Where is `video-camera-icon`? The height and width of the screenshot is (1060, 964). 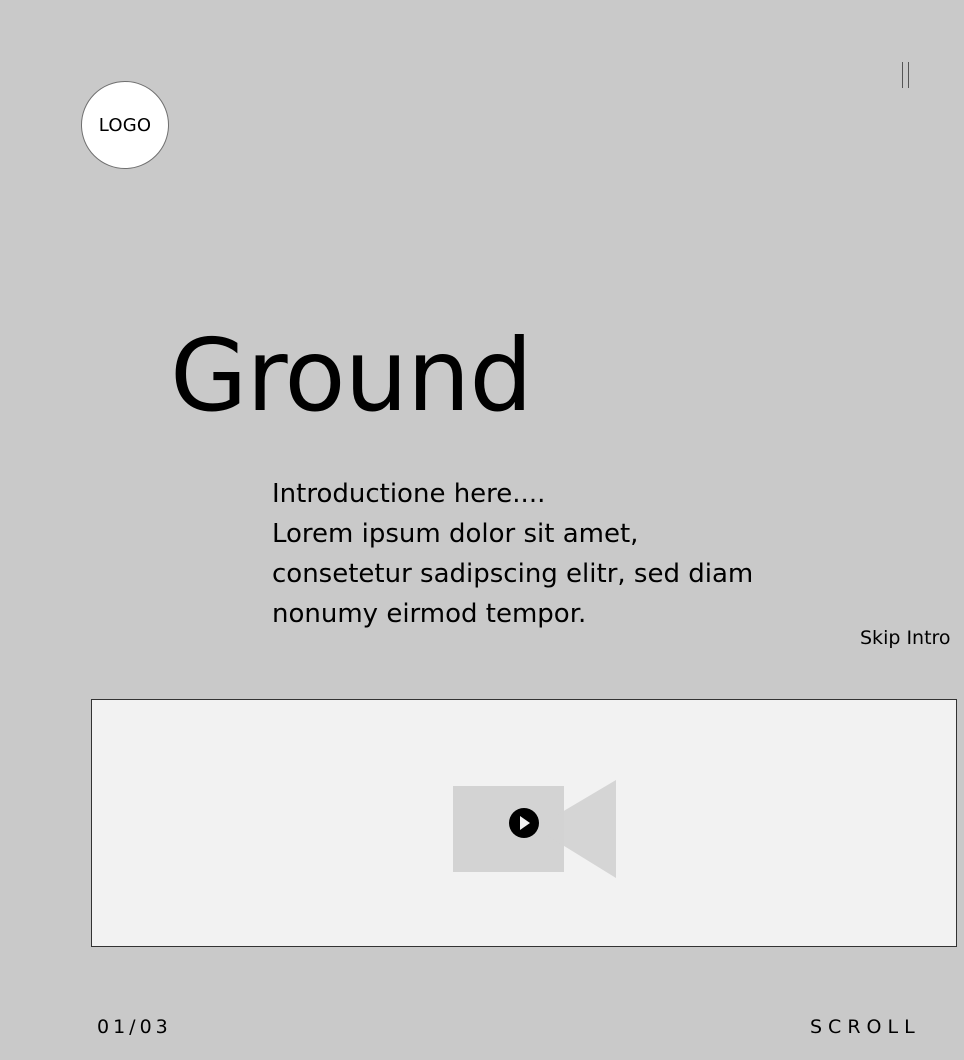
video-camera-icon is located at coordinates (534, 829).